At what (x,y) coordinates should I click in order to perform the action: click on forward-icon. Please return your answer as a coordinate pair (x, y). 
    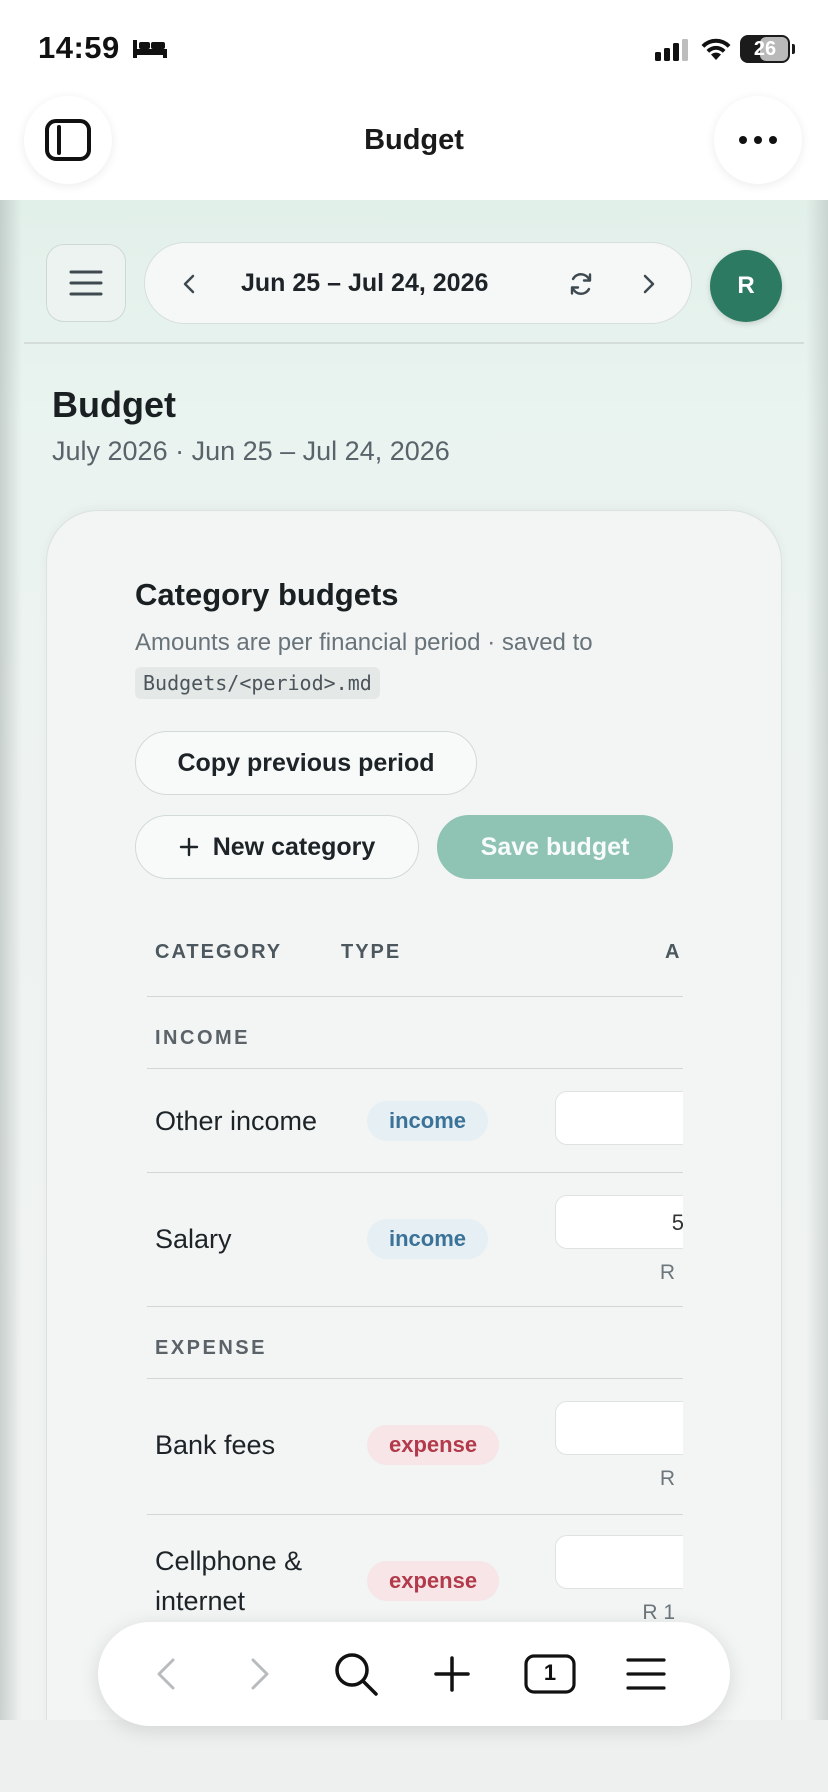
    Looking at the image, I should click on (260, 1674).